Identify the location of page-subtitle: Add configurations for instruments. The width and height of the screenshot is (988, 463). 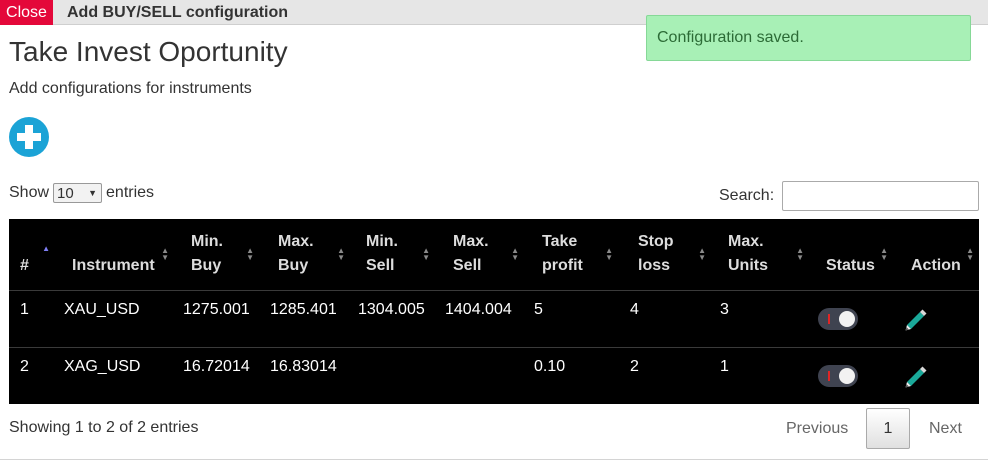
(130, 88).